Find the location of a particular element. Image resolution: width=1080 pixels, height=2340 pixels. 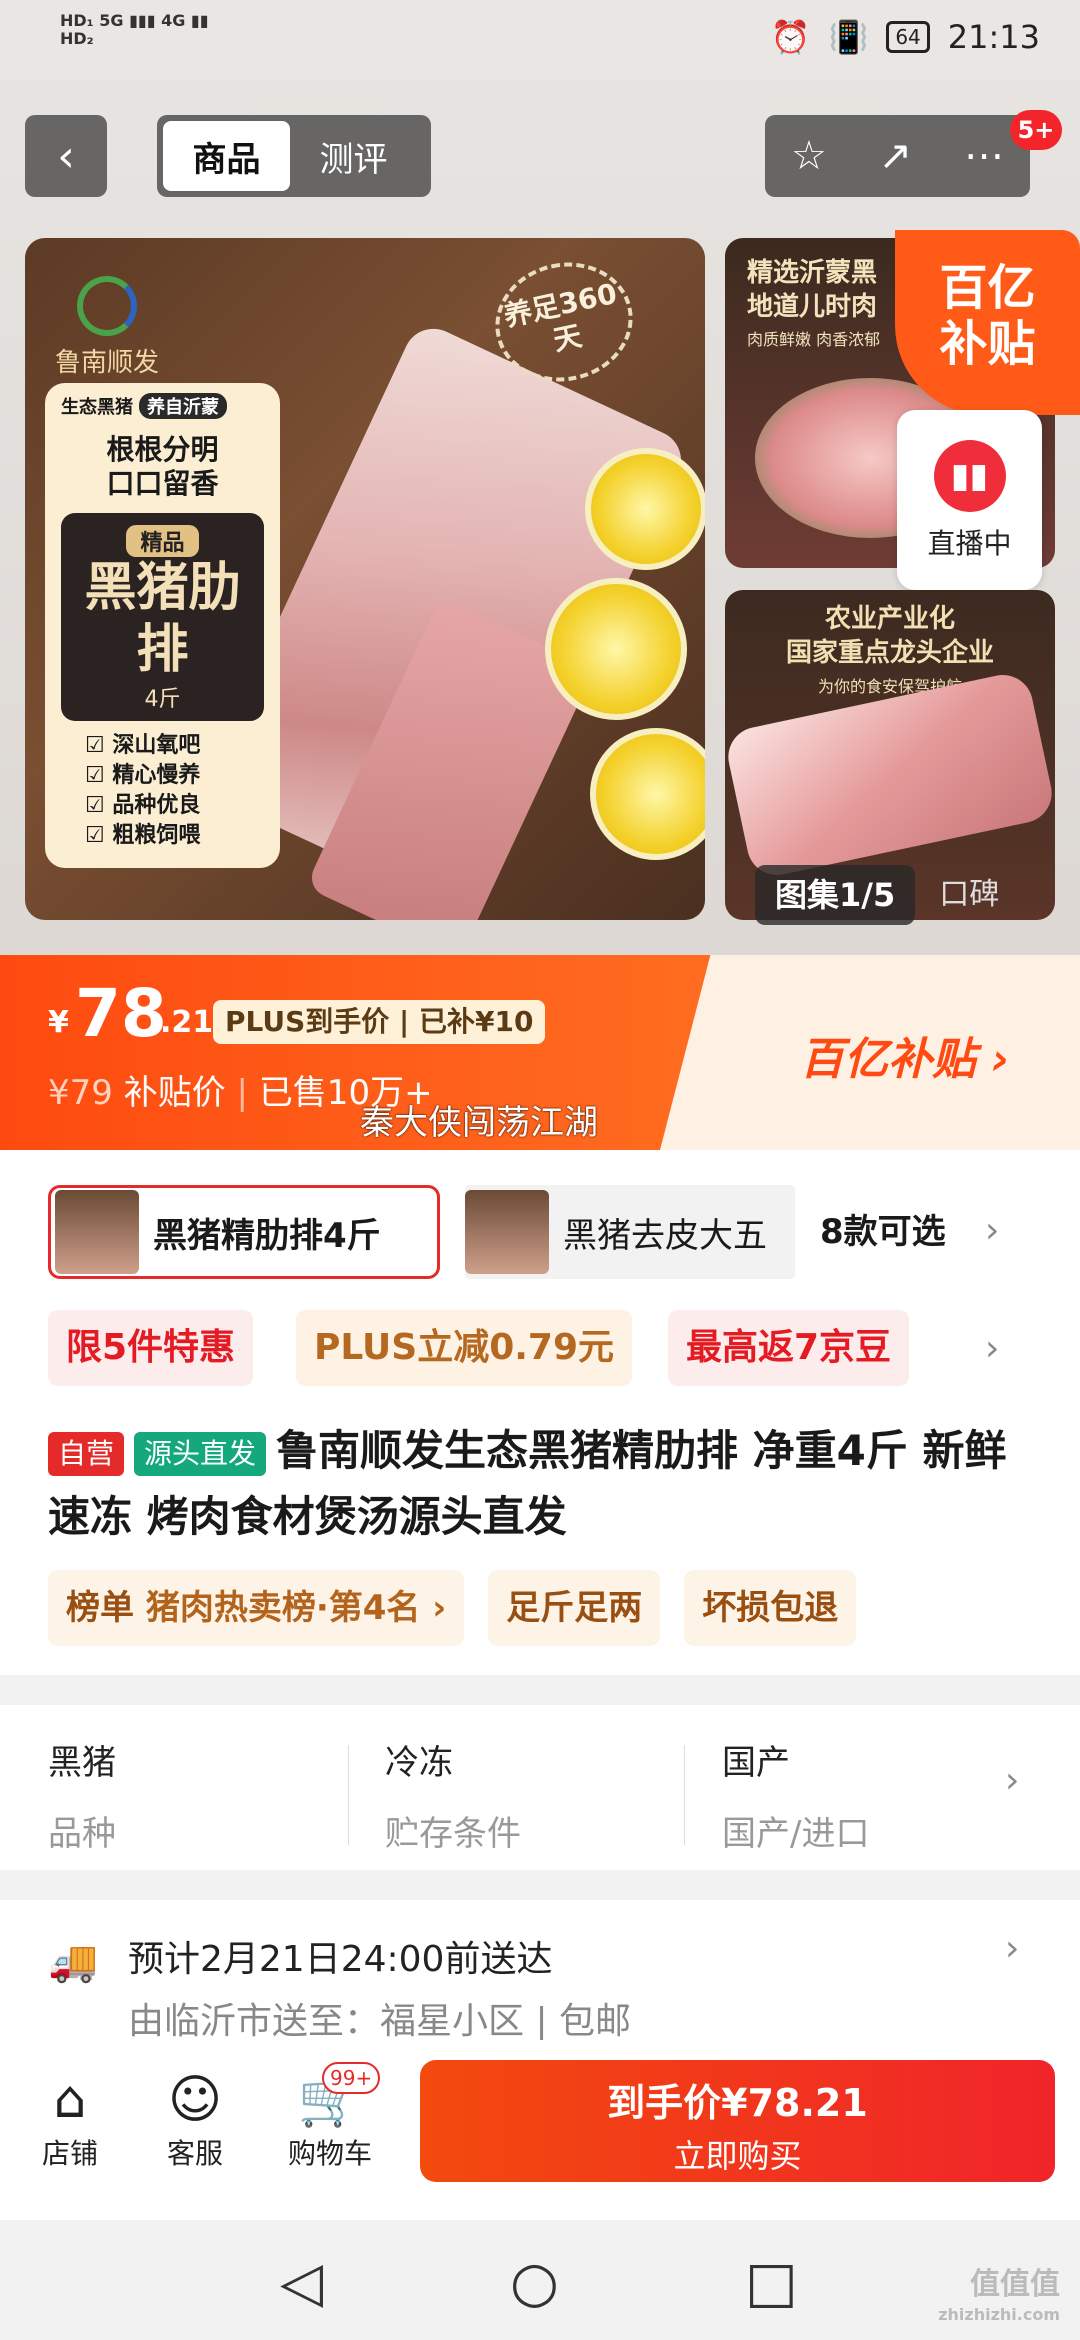

subsidy-program-link: 百亿补贴 › is located at coordinates (904, 1055).